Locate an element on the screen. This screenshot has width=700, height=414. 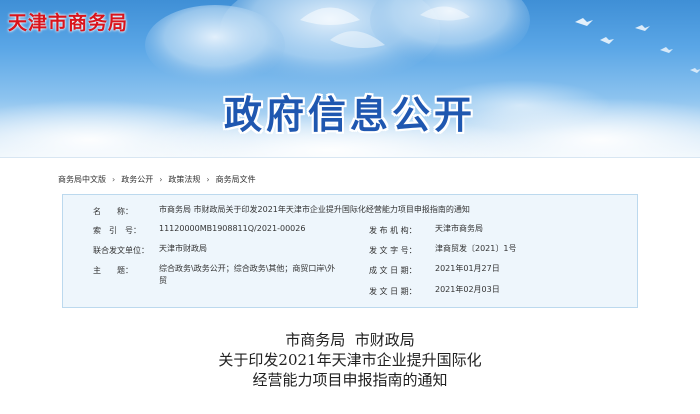
breadcrumb-item-policies: 政策法规 is located at coordinates (184, 179).